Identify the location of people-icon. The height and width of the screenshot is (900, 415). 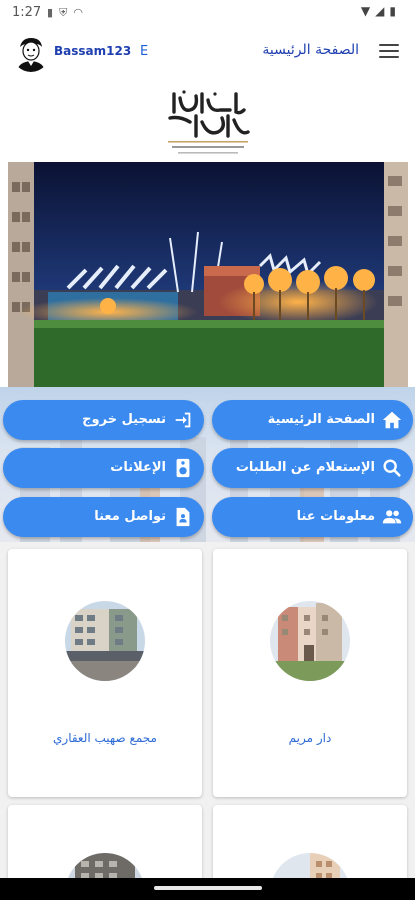
(392, 517).